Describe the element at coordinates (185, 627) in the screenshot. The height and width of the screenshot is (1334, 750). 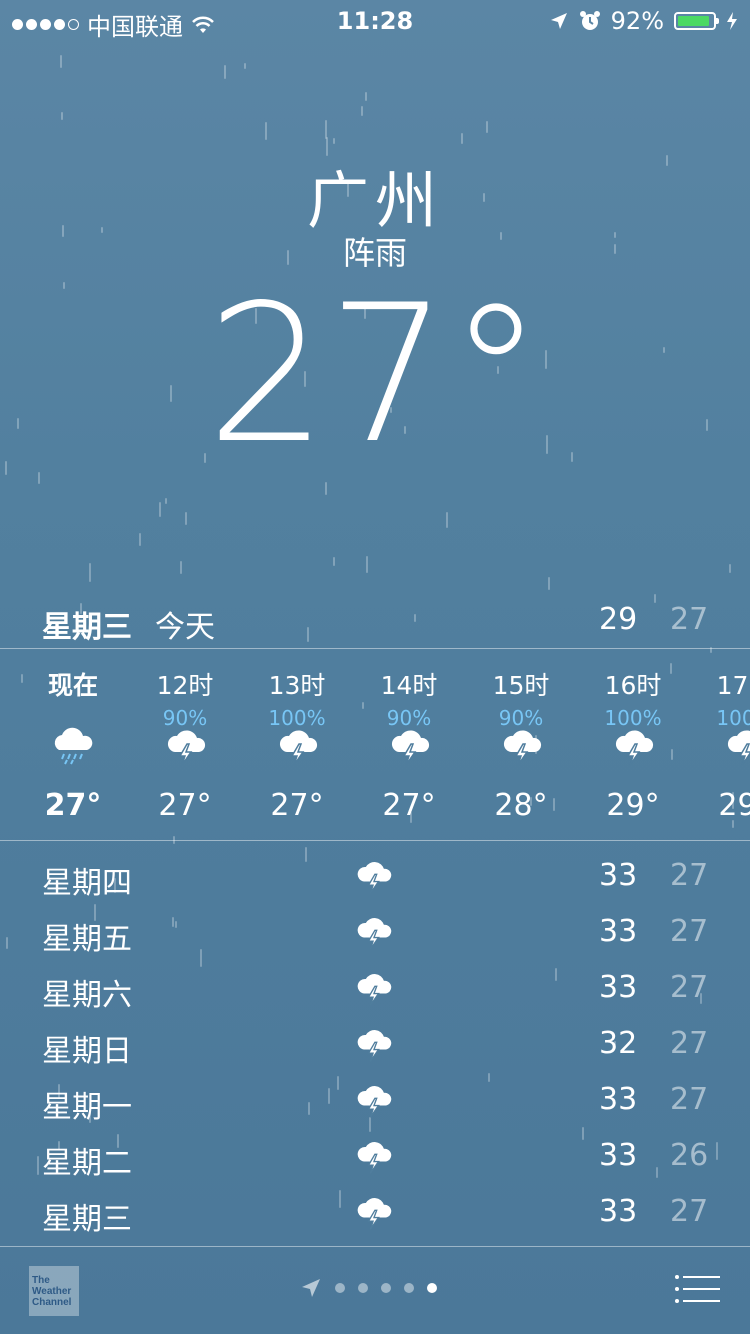
I see `today-label: 今天` at that location.